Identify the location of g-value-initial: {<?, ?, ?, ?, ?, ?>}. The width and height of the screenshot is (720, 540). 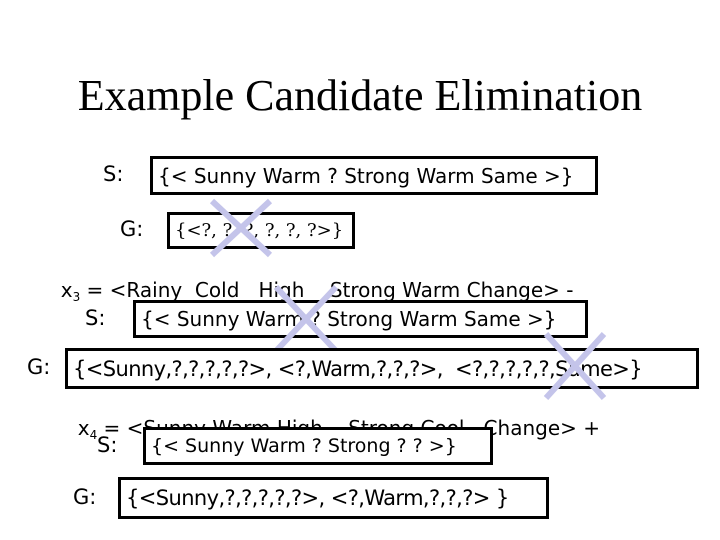
(259, 230).